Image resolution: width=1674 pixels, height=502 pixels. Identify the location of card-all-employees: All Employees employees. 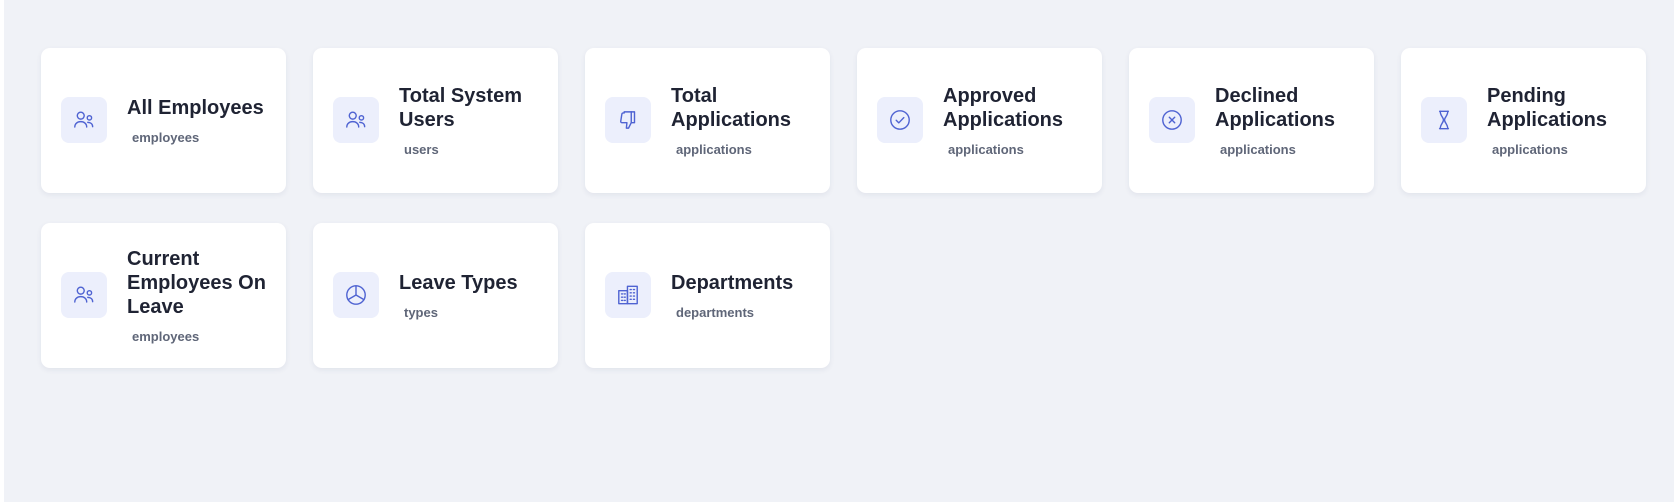
(163, 120).